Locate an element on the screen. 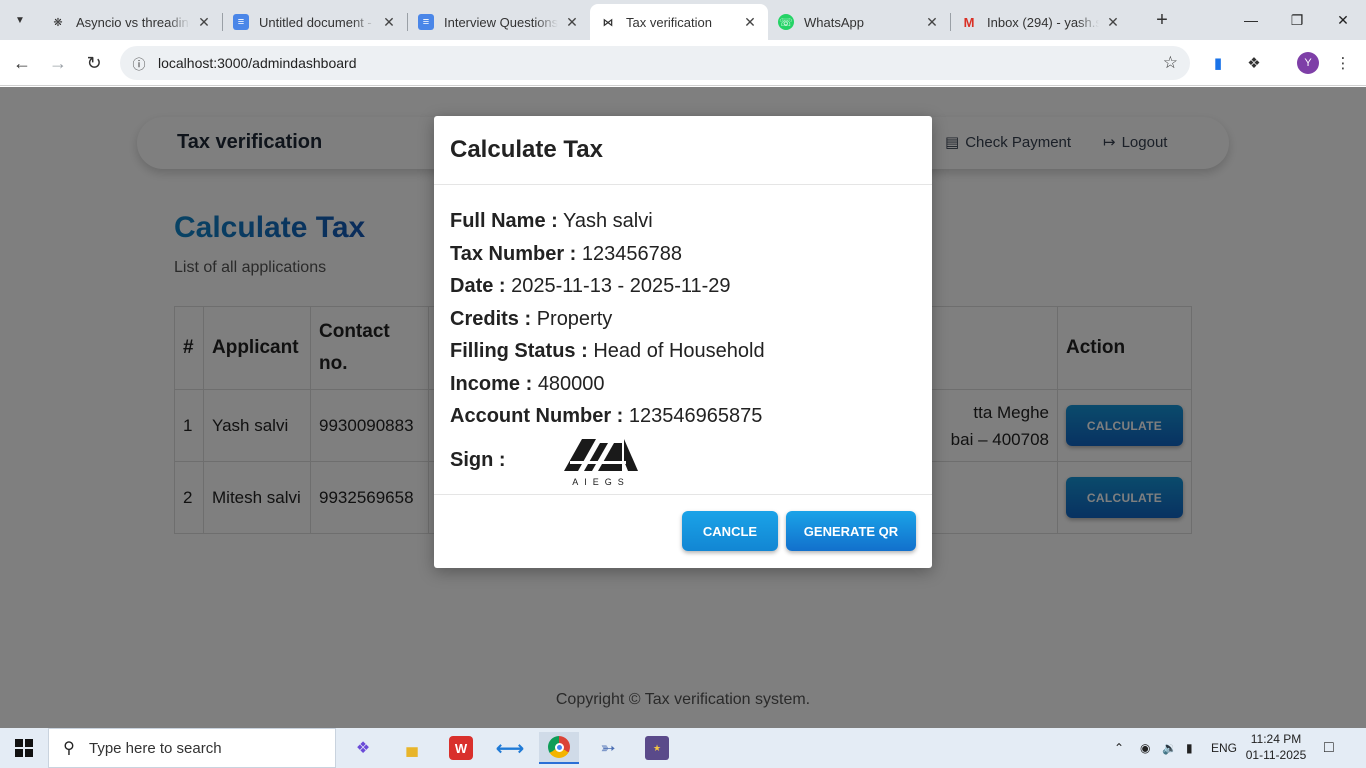 The image size is (1366, 768). signature-logo-text: AIEGS is located at coordinates (601, 482).